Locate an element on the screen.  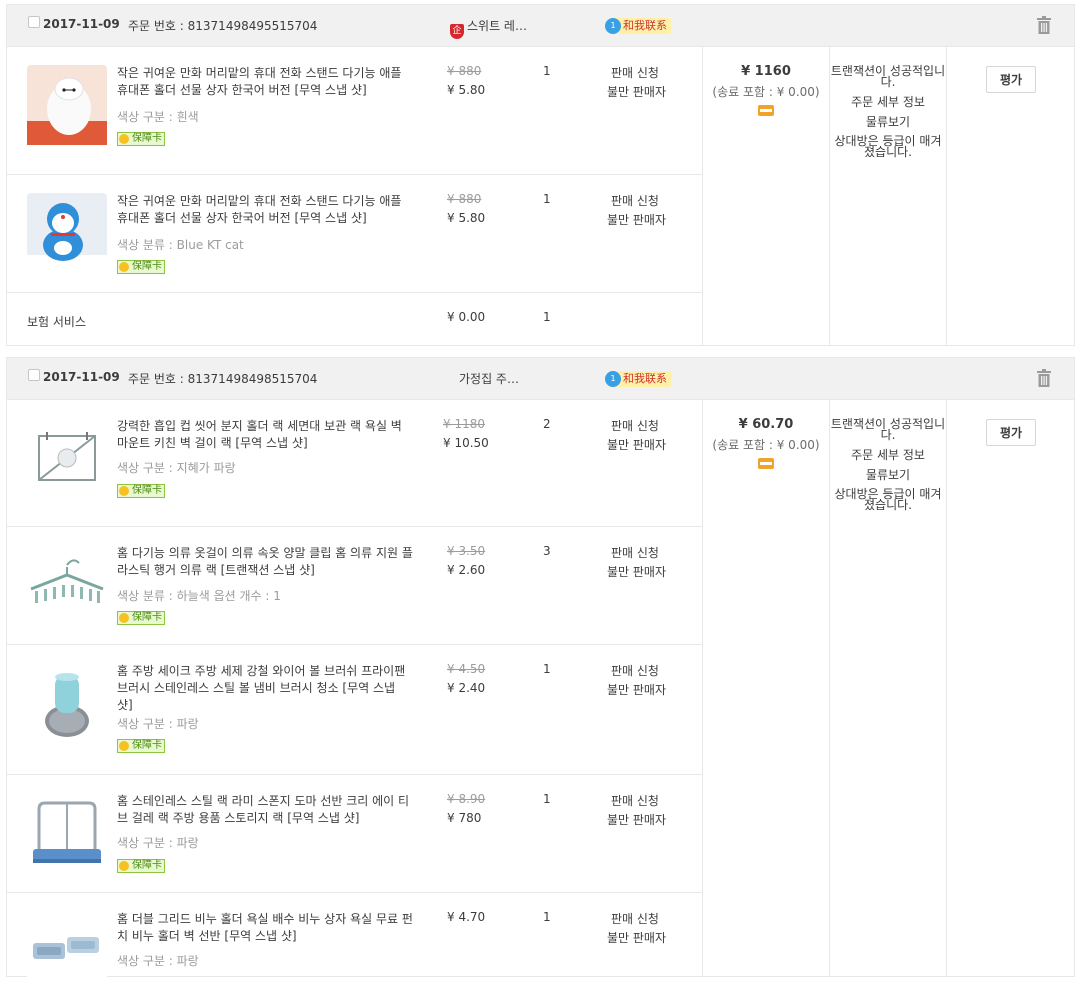
insurance-row: 보험 서비스 ¥ 0.00 1 is located at coordinates (354, 319).